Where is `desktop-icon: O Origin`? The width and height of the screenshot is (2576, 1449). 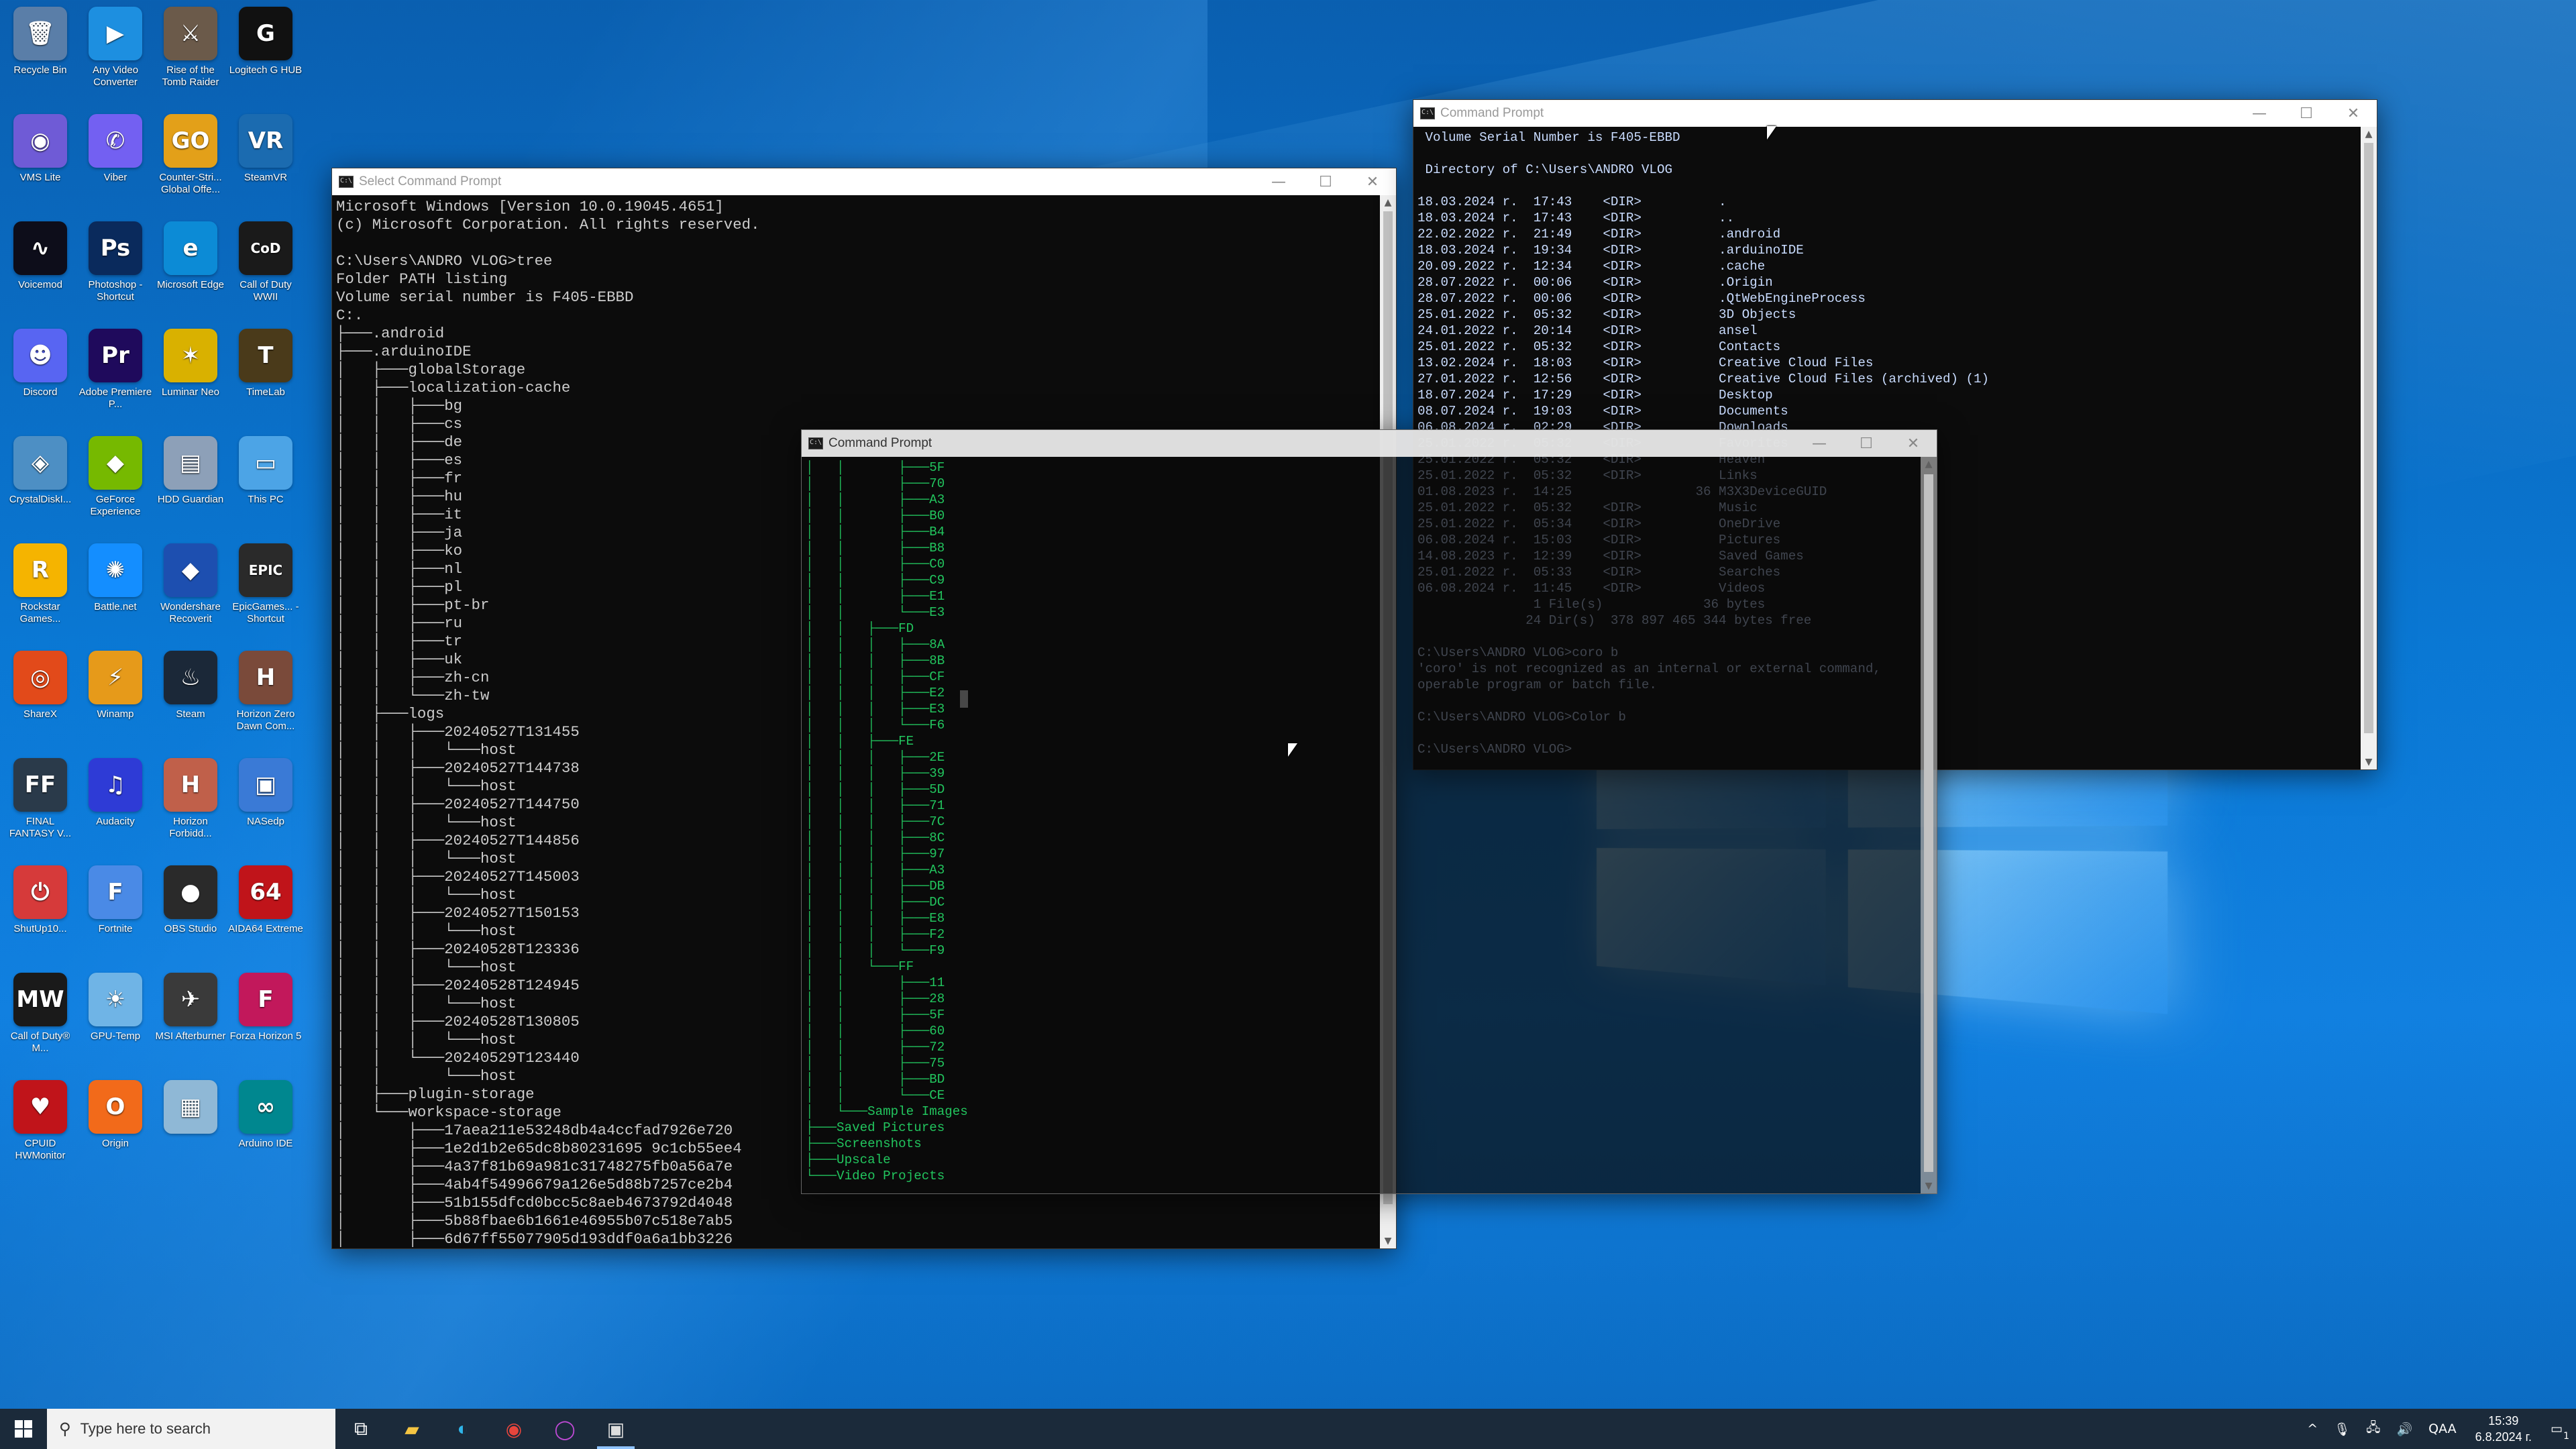
desktop-icon: O Origin is located at coordinates (115, 1129).